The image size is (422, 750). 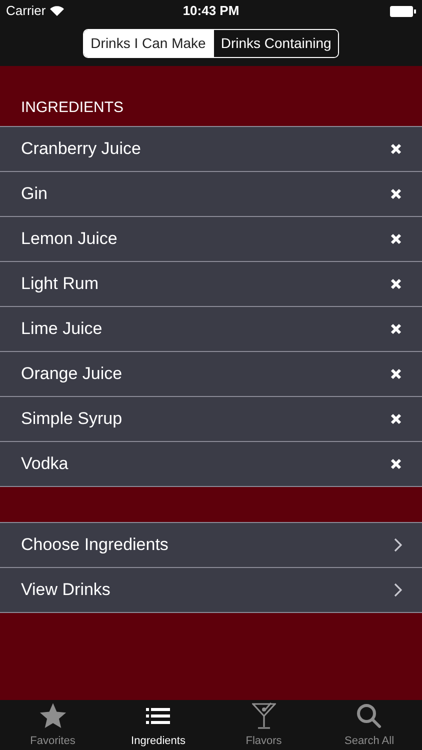 I want to click on list-icon, so click(x=158, y=716).